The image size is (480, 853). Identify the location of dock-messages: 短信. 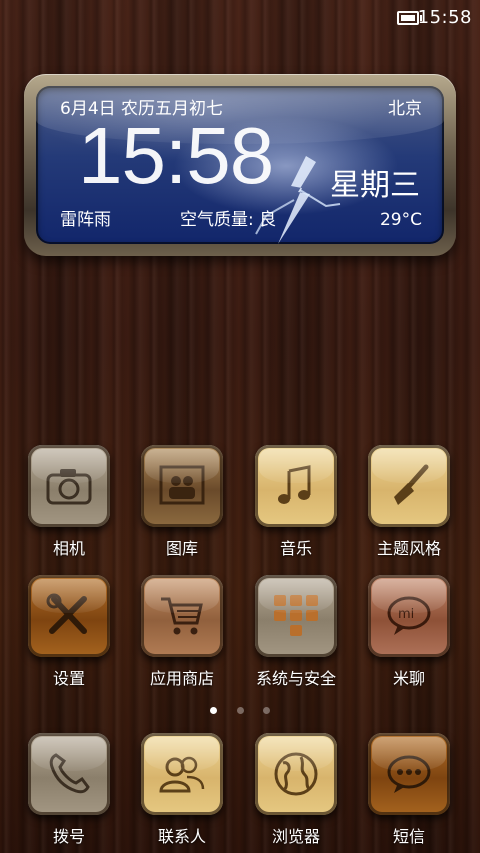
(409, 790).